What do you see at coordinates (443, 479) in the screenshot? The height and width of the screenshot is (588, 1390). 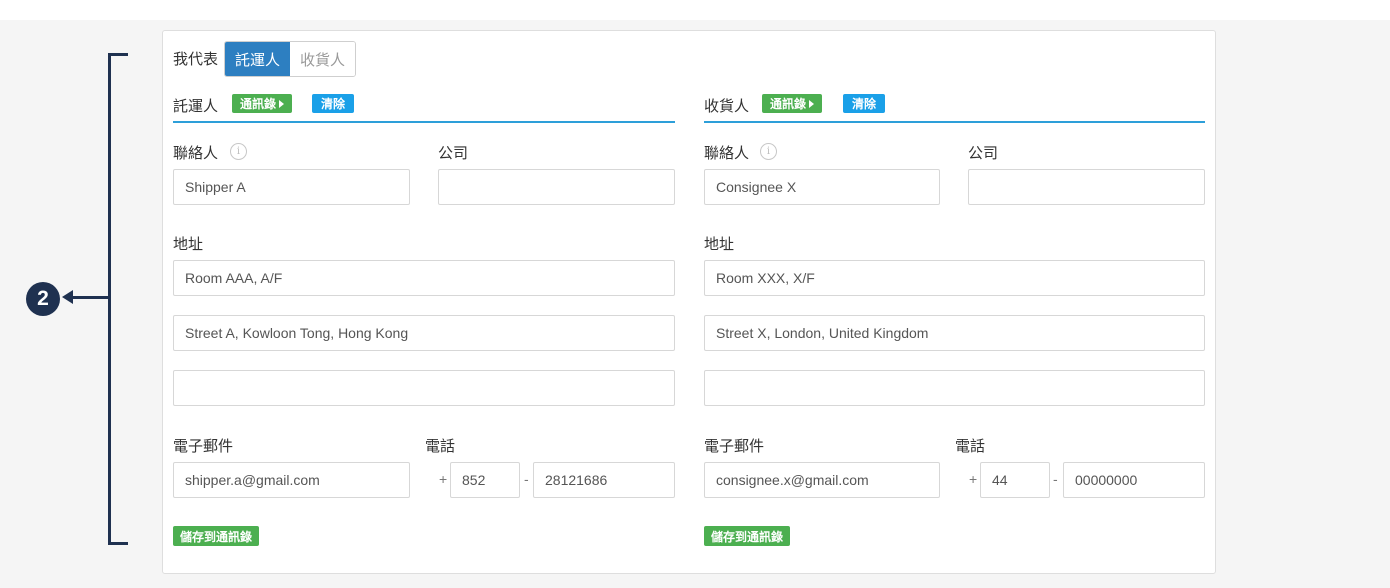 I see `shipper-phone-plus: +` at bounding box center [443, 479].